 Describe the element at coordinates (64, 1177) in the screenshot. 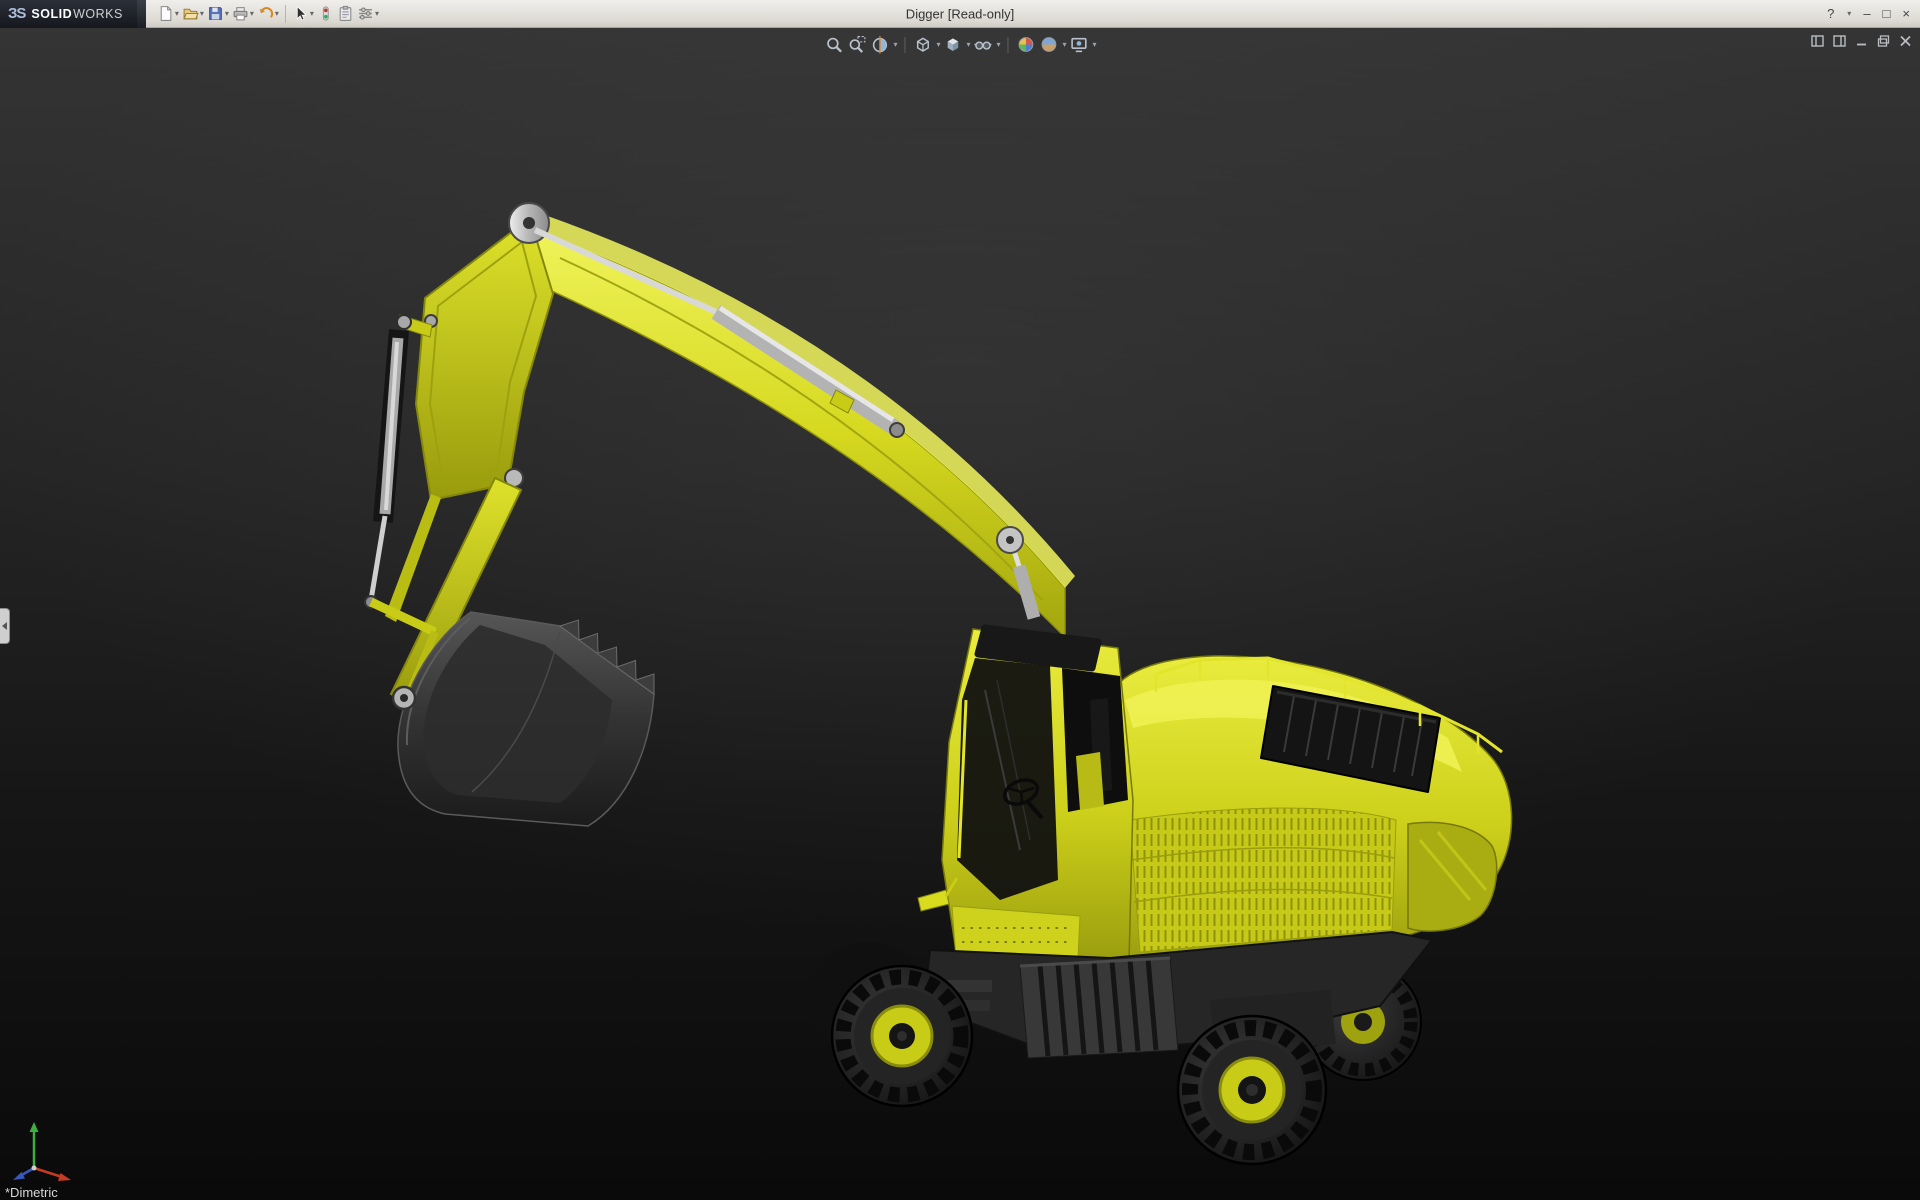

I see `triad-x-axis` at that location.